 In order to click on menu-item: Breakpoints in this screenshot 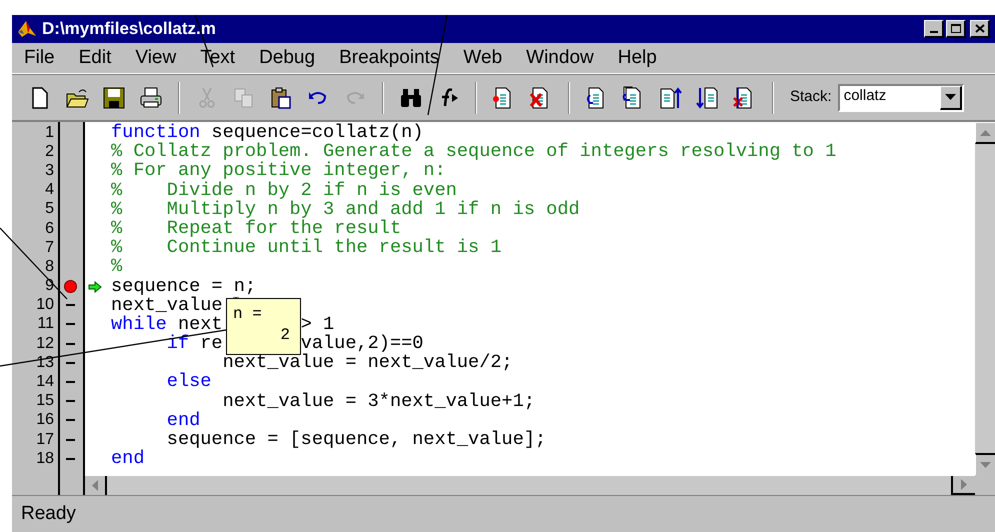, I will do `click(389, 58)`.